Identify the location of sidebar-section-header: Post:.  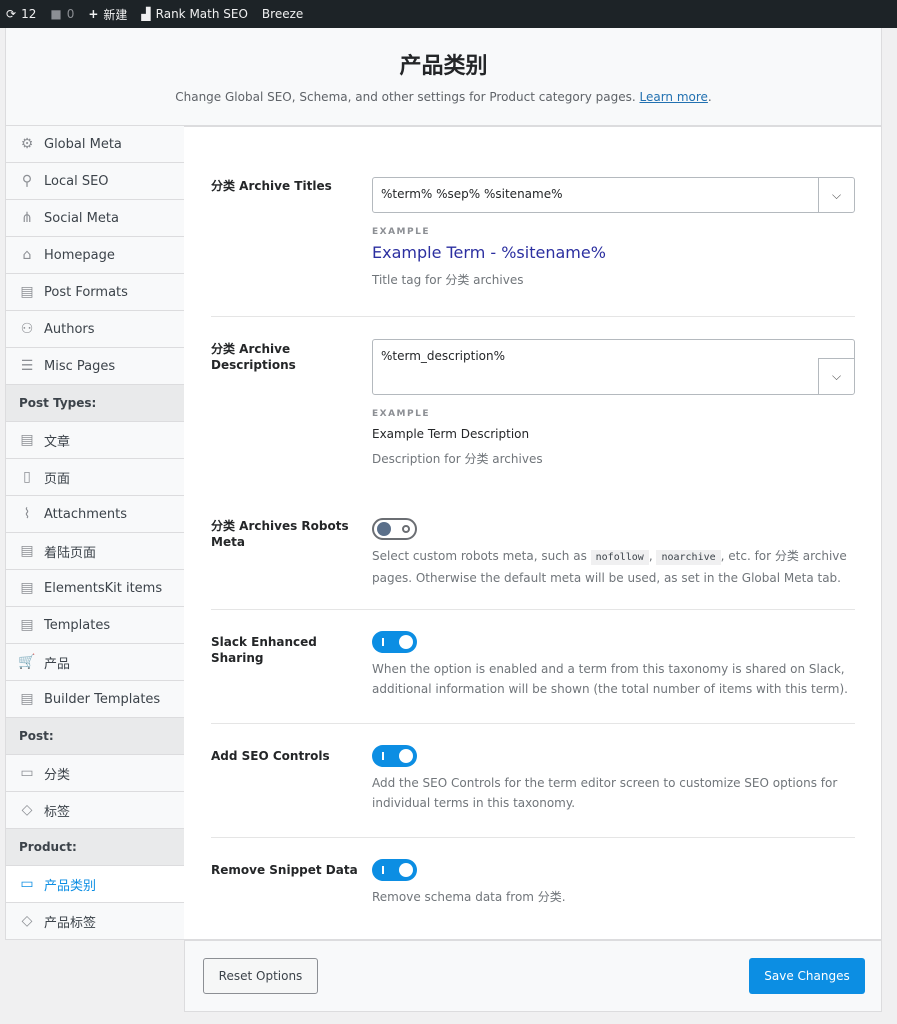
(95, 736).